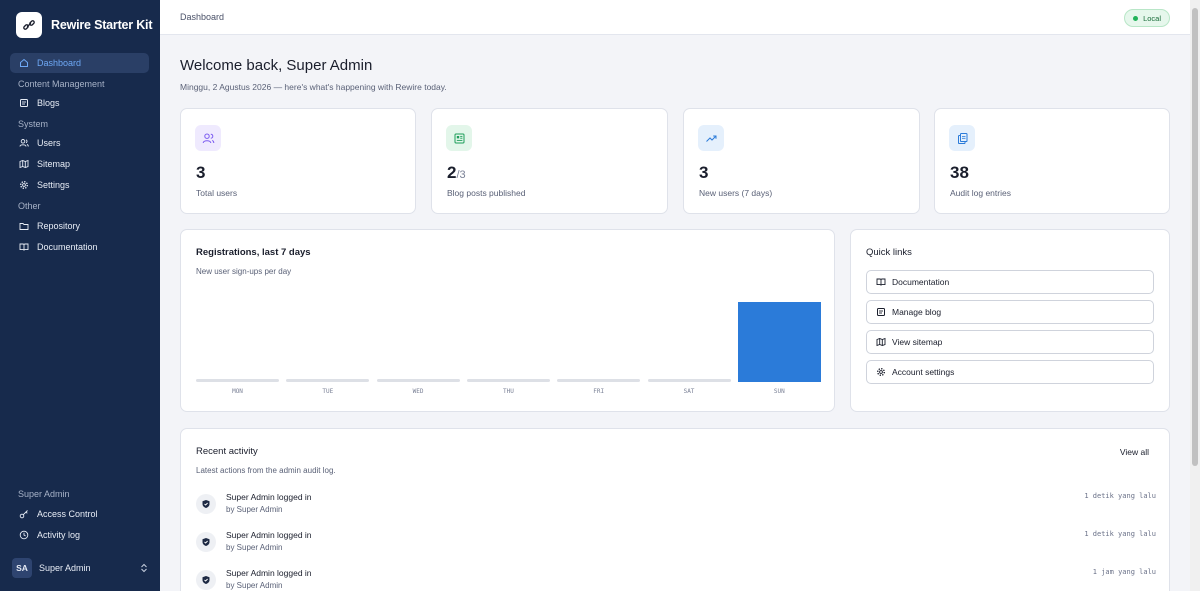  I want to click on folder-icon, so click(24, 226).